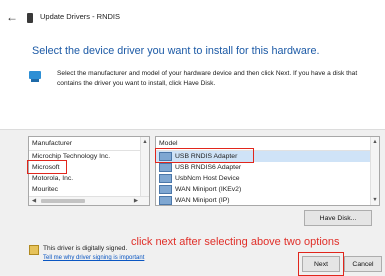 The image size is (385, 276). I want to click on hardware-icon, so click(35, 76).